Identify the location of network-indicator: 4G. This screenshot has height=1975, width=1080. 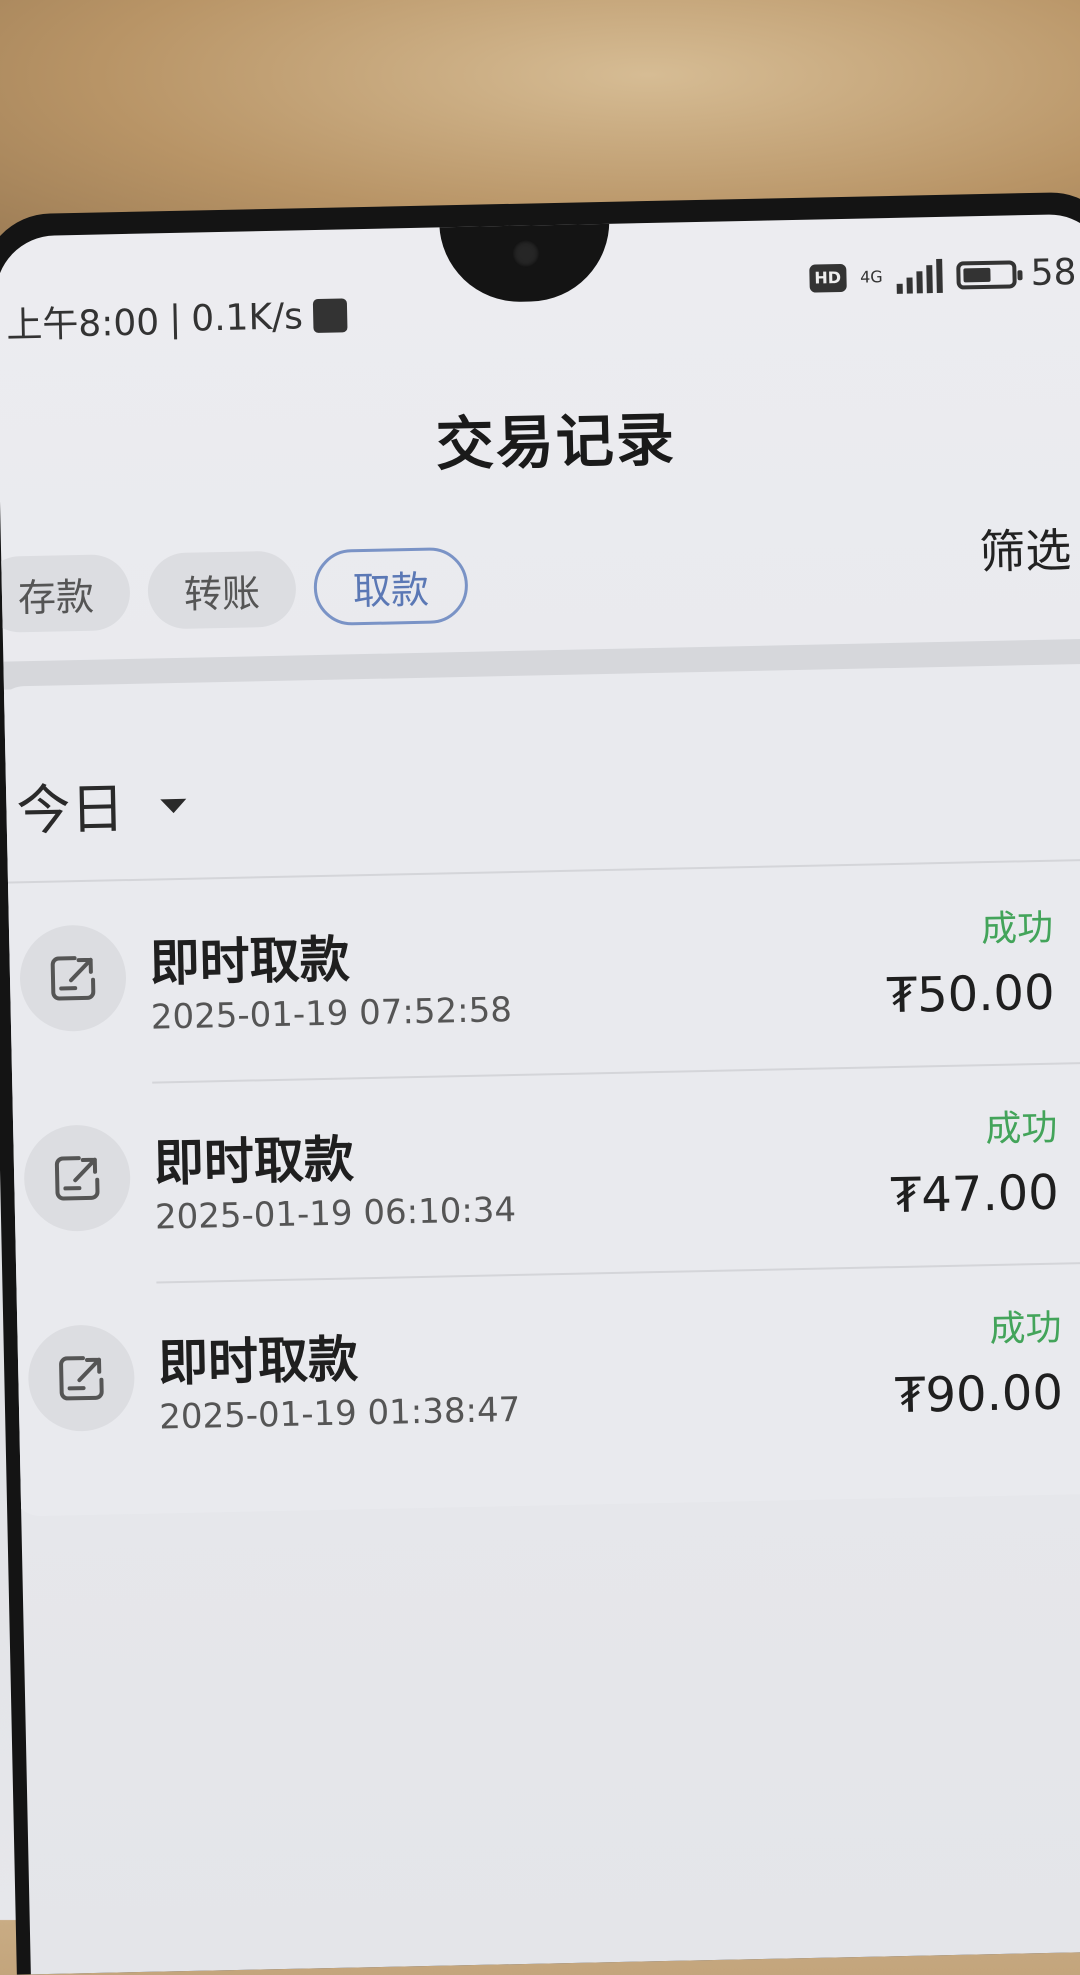
(871, 276).